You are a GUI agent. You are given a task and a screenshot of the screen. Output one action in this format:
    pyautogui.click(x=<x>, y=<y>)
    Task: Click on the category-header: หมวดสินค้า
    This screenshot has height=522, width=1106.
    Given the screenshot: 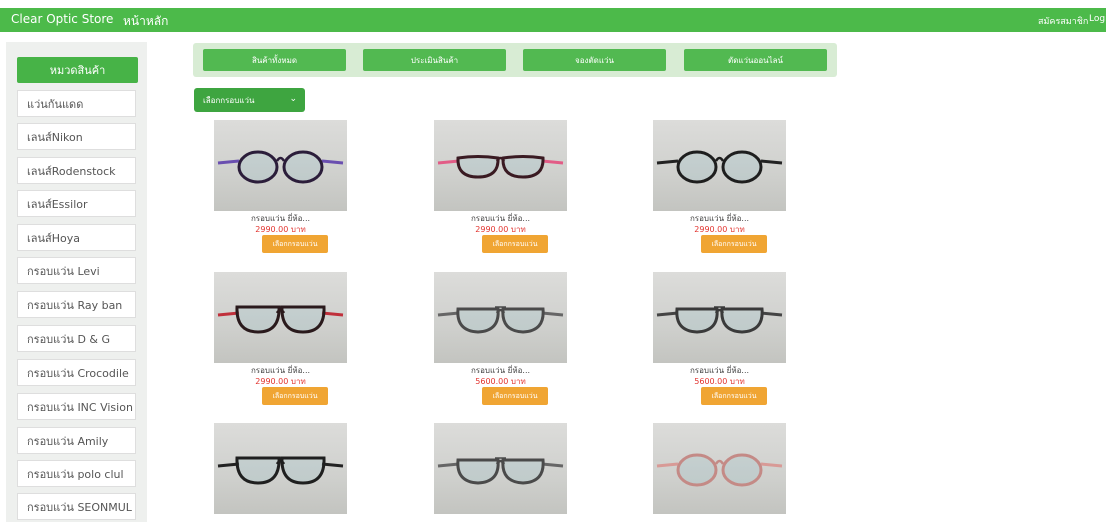 What is the action you would take?
    pyautogui.click(x=77, y=70)
    